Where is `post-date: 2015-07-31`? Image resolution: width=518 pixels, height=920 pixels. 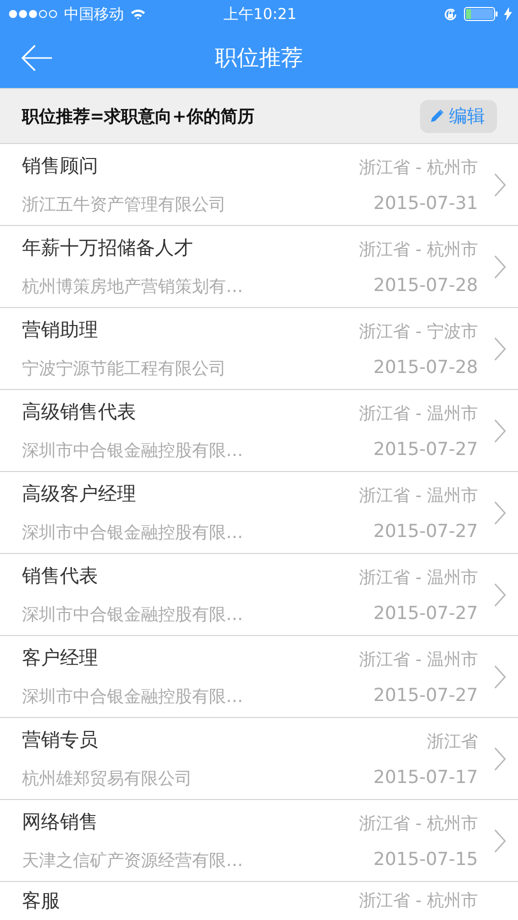 post-date: 2015-07-31 is located at coordinates (425, 203).